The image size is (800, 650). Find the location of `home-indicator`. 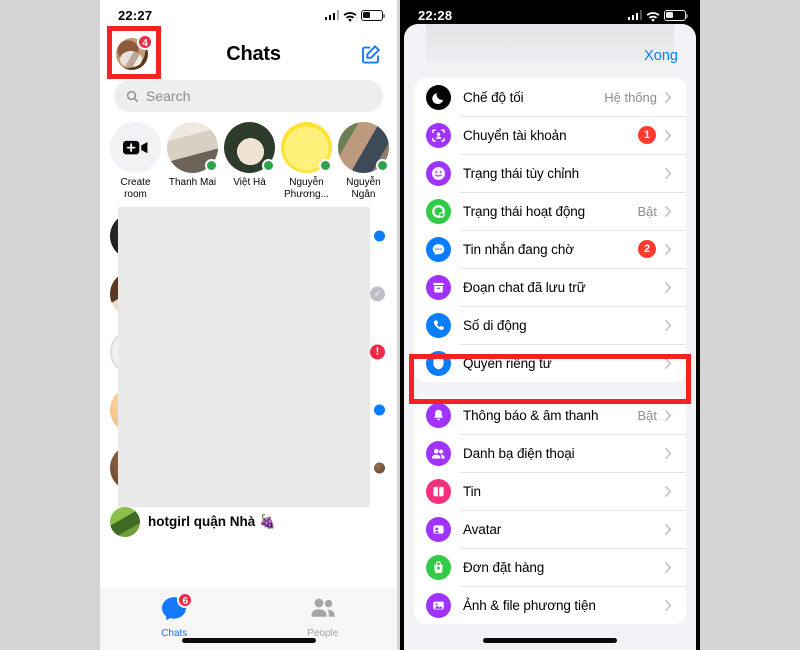

home-indicator is located at coordinates (550, 640).